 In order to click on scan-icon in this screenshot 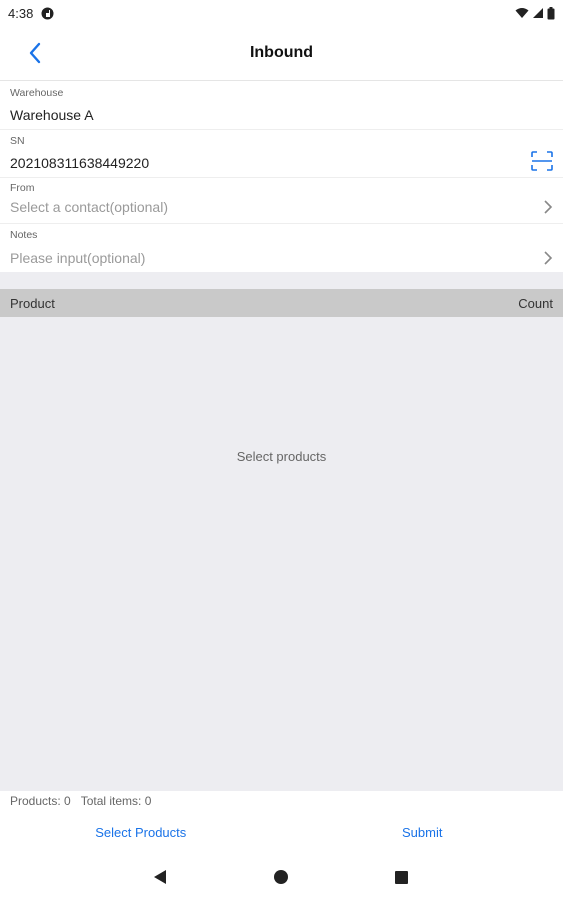, I will do `click(542, 161)`.